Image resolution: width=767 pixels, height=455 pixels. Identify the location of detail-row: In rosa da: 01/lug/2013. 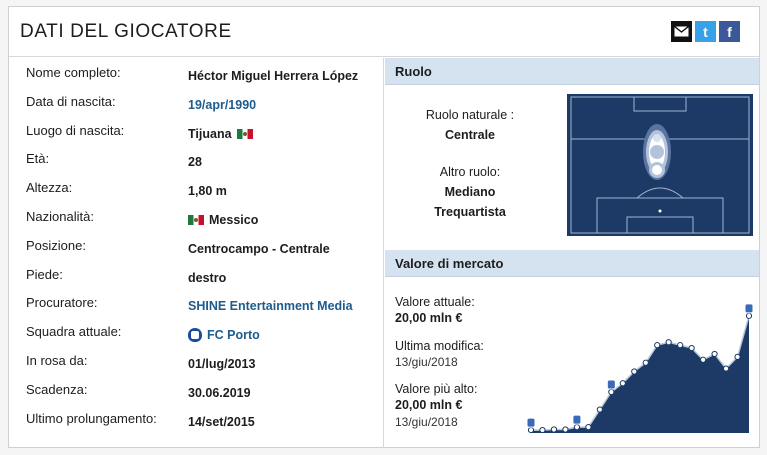
(196, 364).